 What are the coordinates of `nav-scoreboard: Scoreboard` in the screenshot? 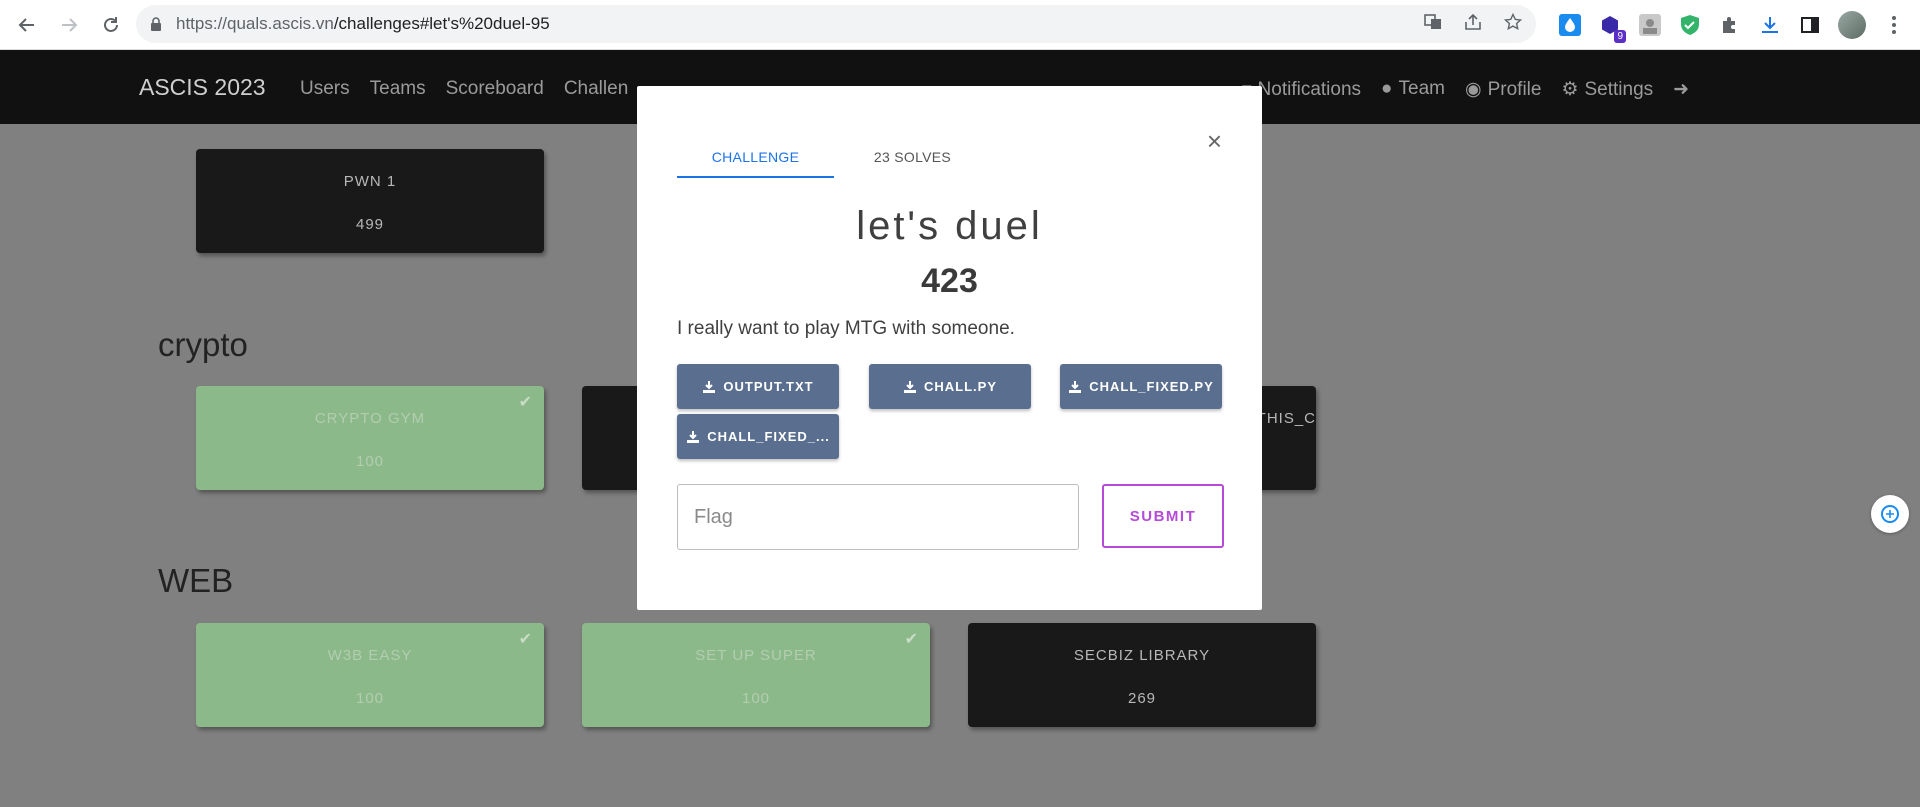 It's located at (495, 89).